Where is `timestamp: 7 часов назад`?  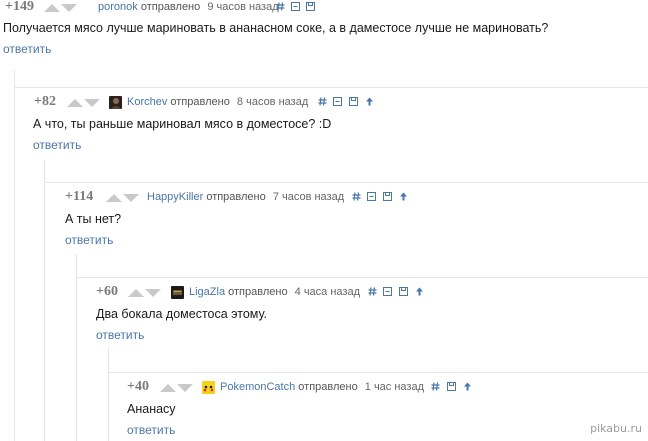 timestamp: 7 часов назад is located at coordinates (308, 197).